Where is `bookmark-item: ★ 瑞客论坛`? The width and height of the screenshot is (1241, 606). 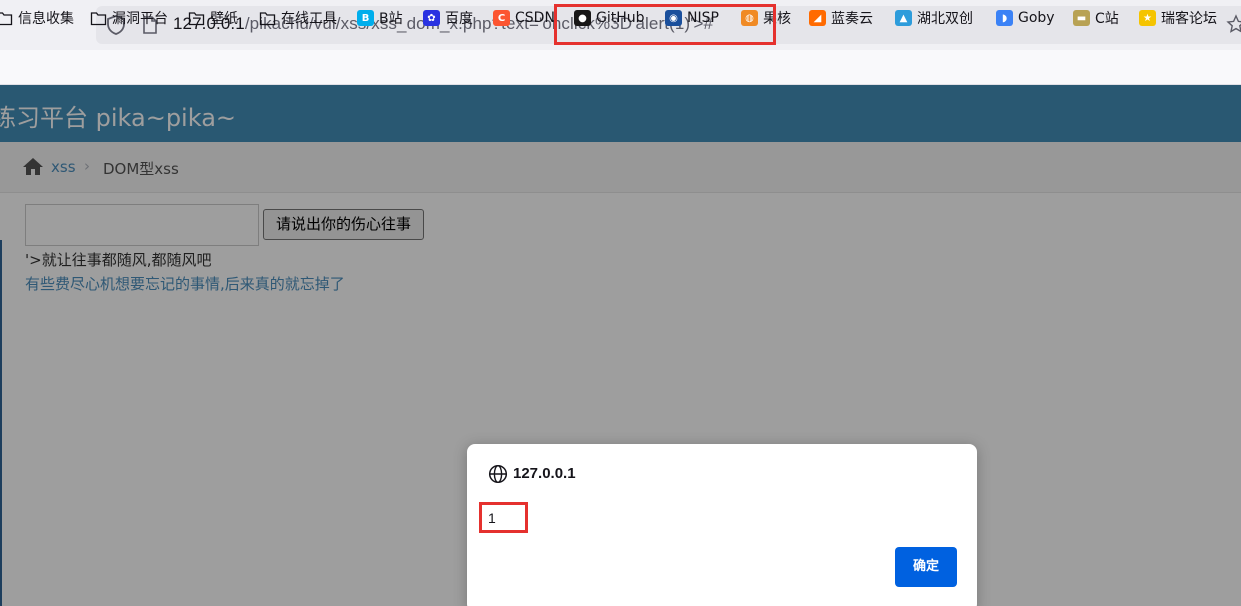
bookmark-item: ★ 瑞客论坛 is located at coordinates (1178, 18).